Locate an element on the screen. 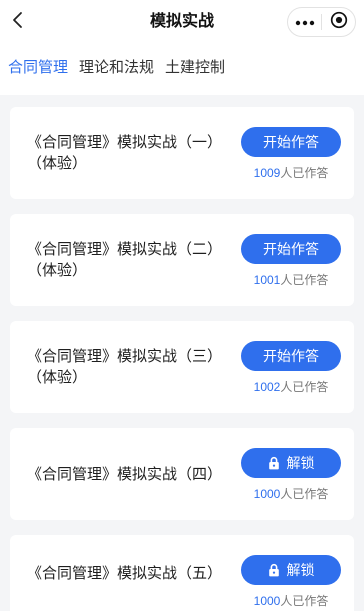  subject-tabs: 合同管理 理论和法规 土建控制 is located at coordinates (182, 69).